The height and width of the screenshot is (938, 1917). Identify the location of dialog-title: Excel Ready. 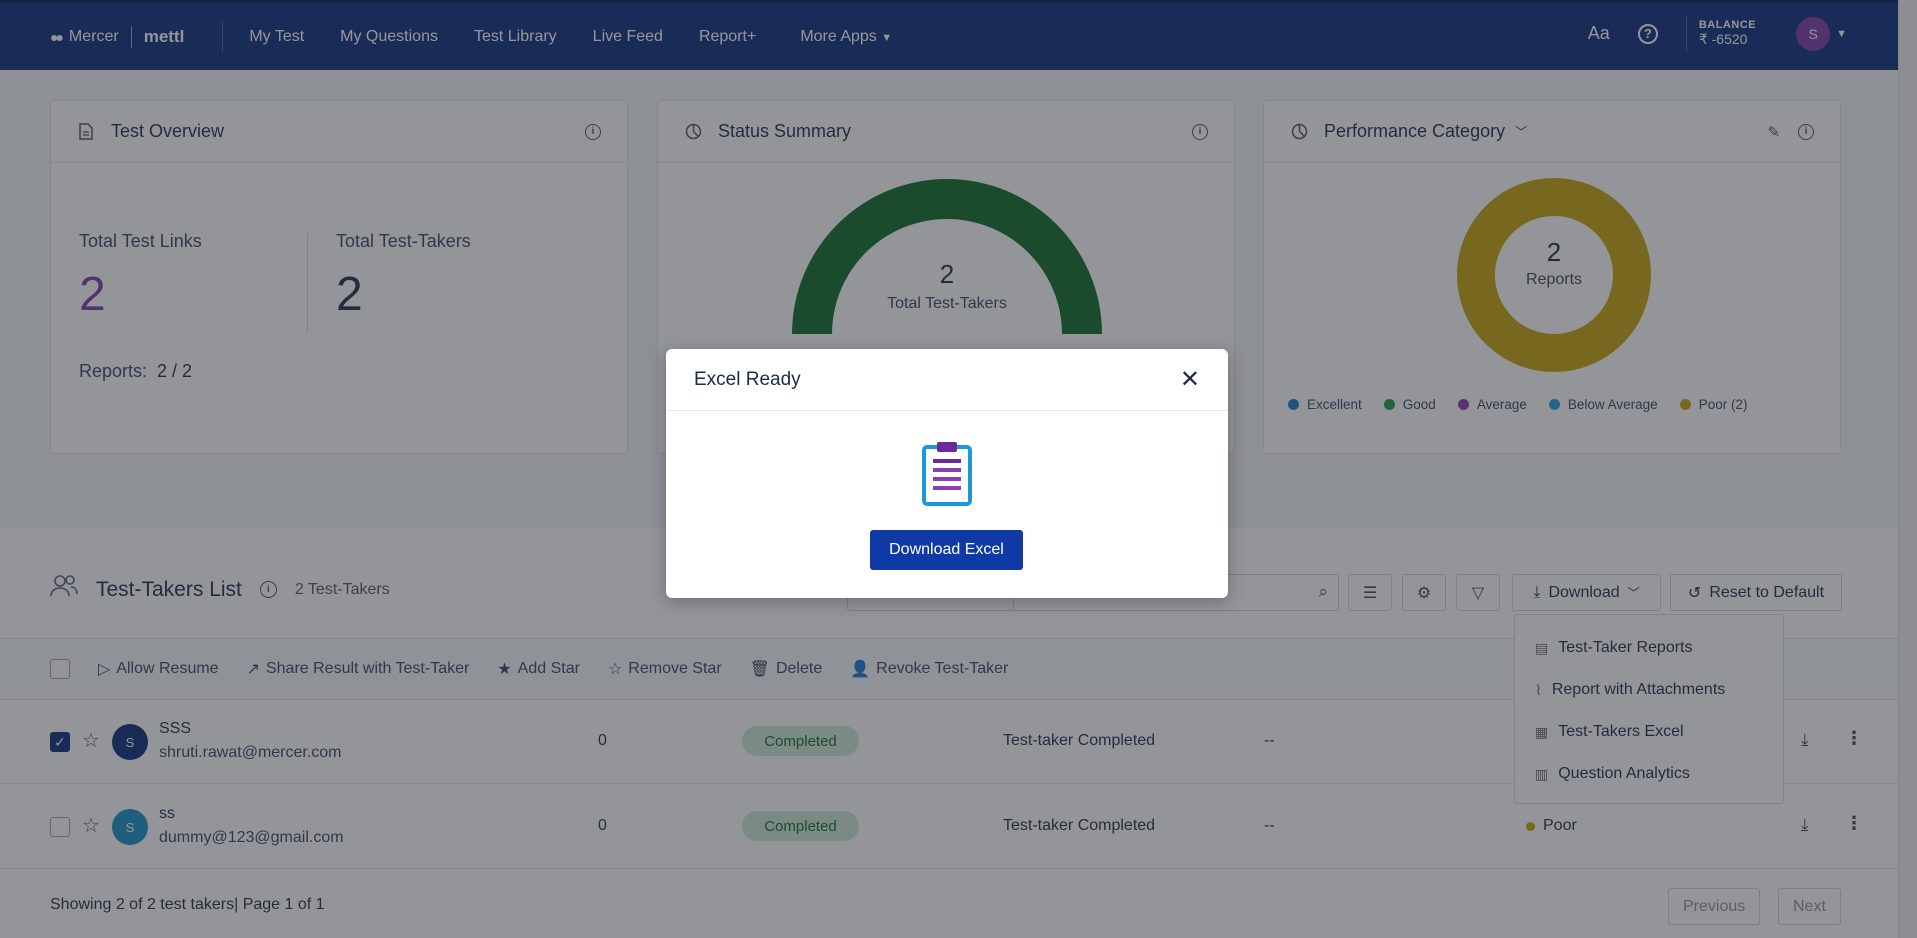
(747, 379).